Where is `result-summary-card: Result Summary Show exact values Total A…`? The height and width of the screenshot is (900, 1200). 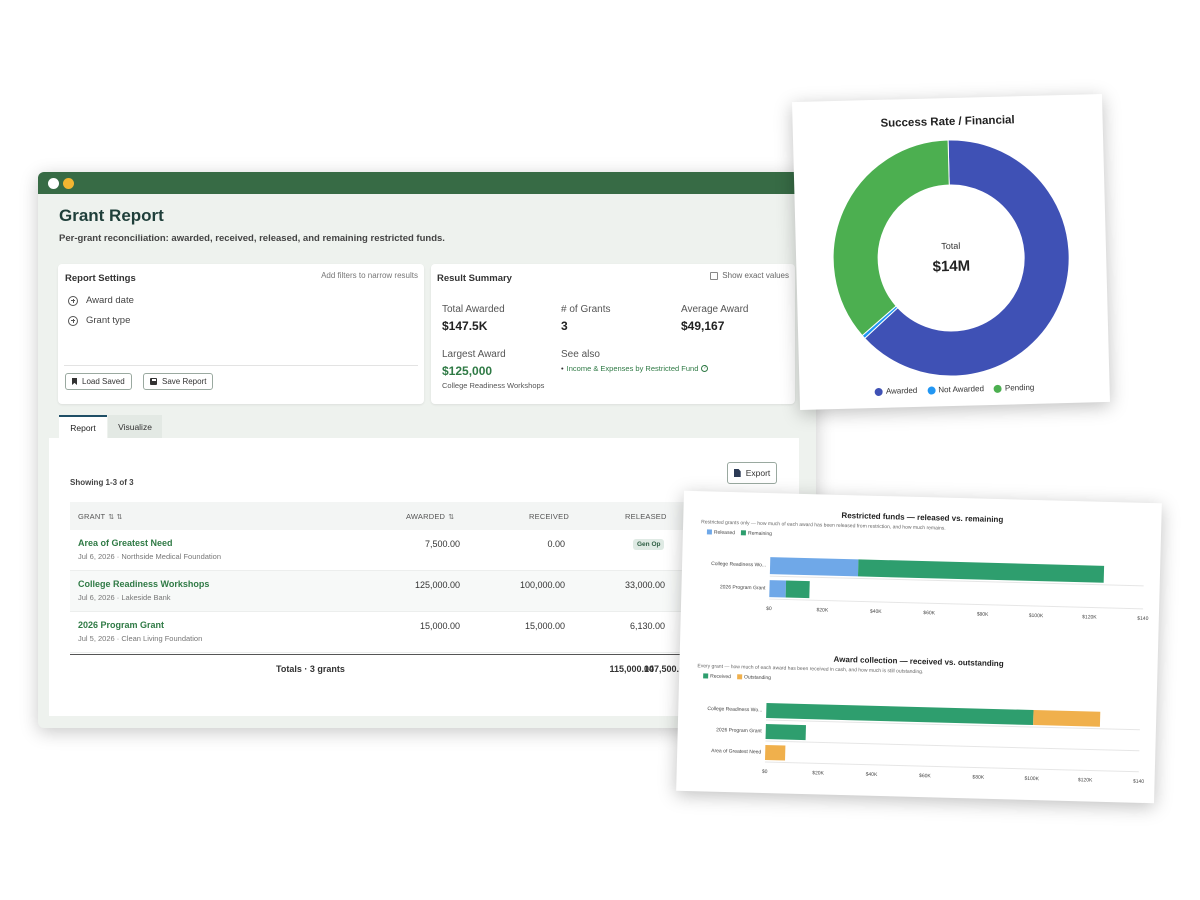 result-summary-card: Result Summary Show exact values Total A… is located at coordinates (613, 334).